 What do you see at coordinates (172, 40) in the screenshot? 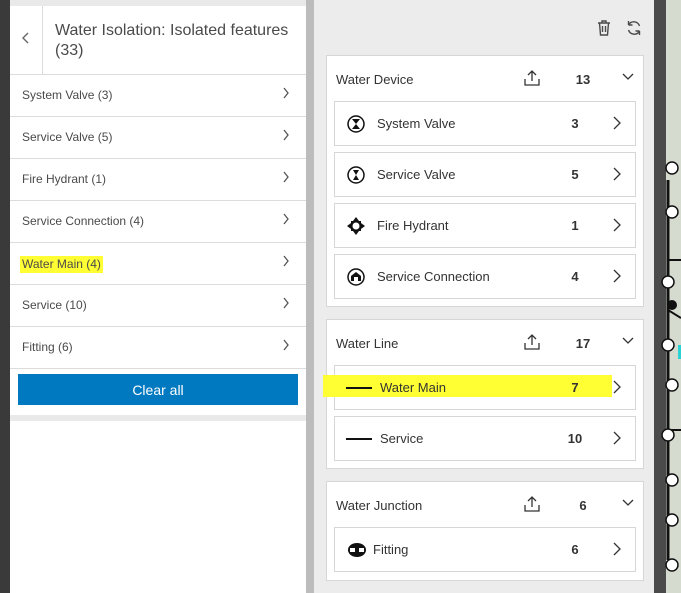
I see `panel-title: Water Isolation: Isolated features (33)` at bounding box center [172, 40].